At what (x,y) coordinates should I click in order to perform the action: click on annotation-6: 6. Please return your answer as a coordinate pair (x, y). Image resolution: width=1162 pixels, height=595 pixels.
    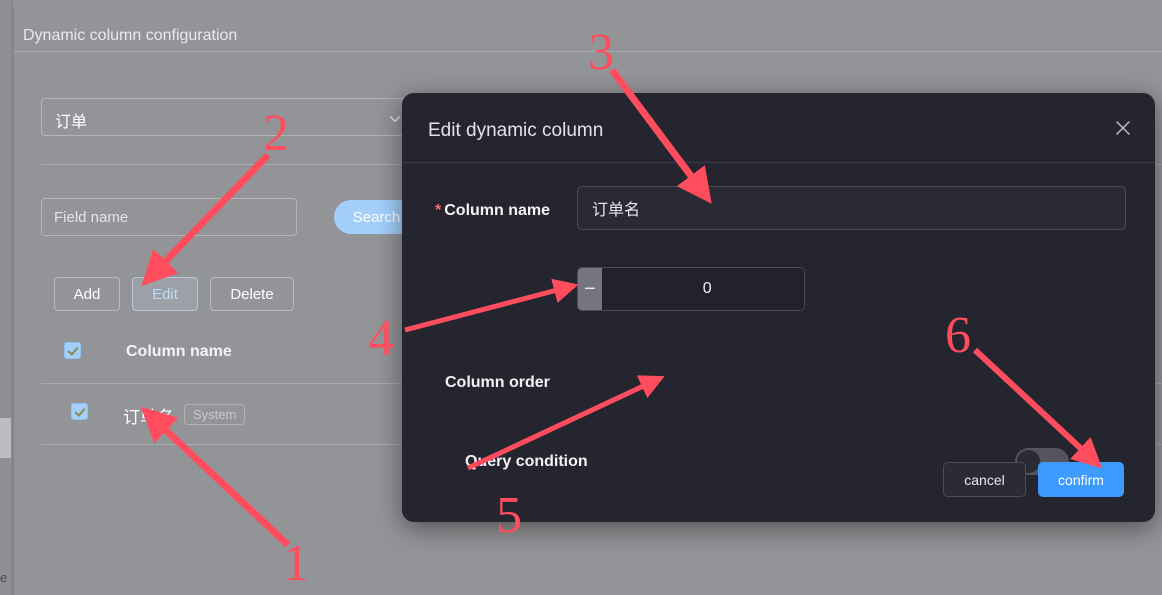
    Looking at the image, I should click on (958, 335).